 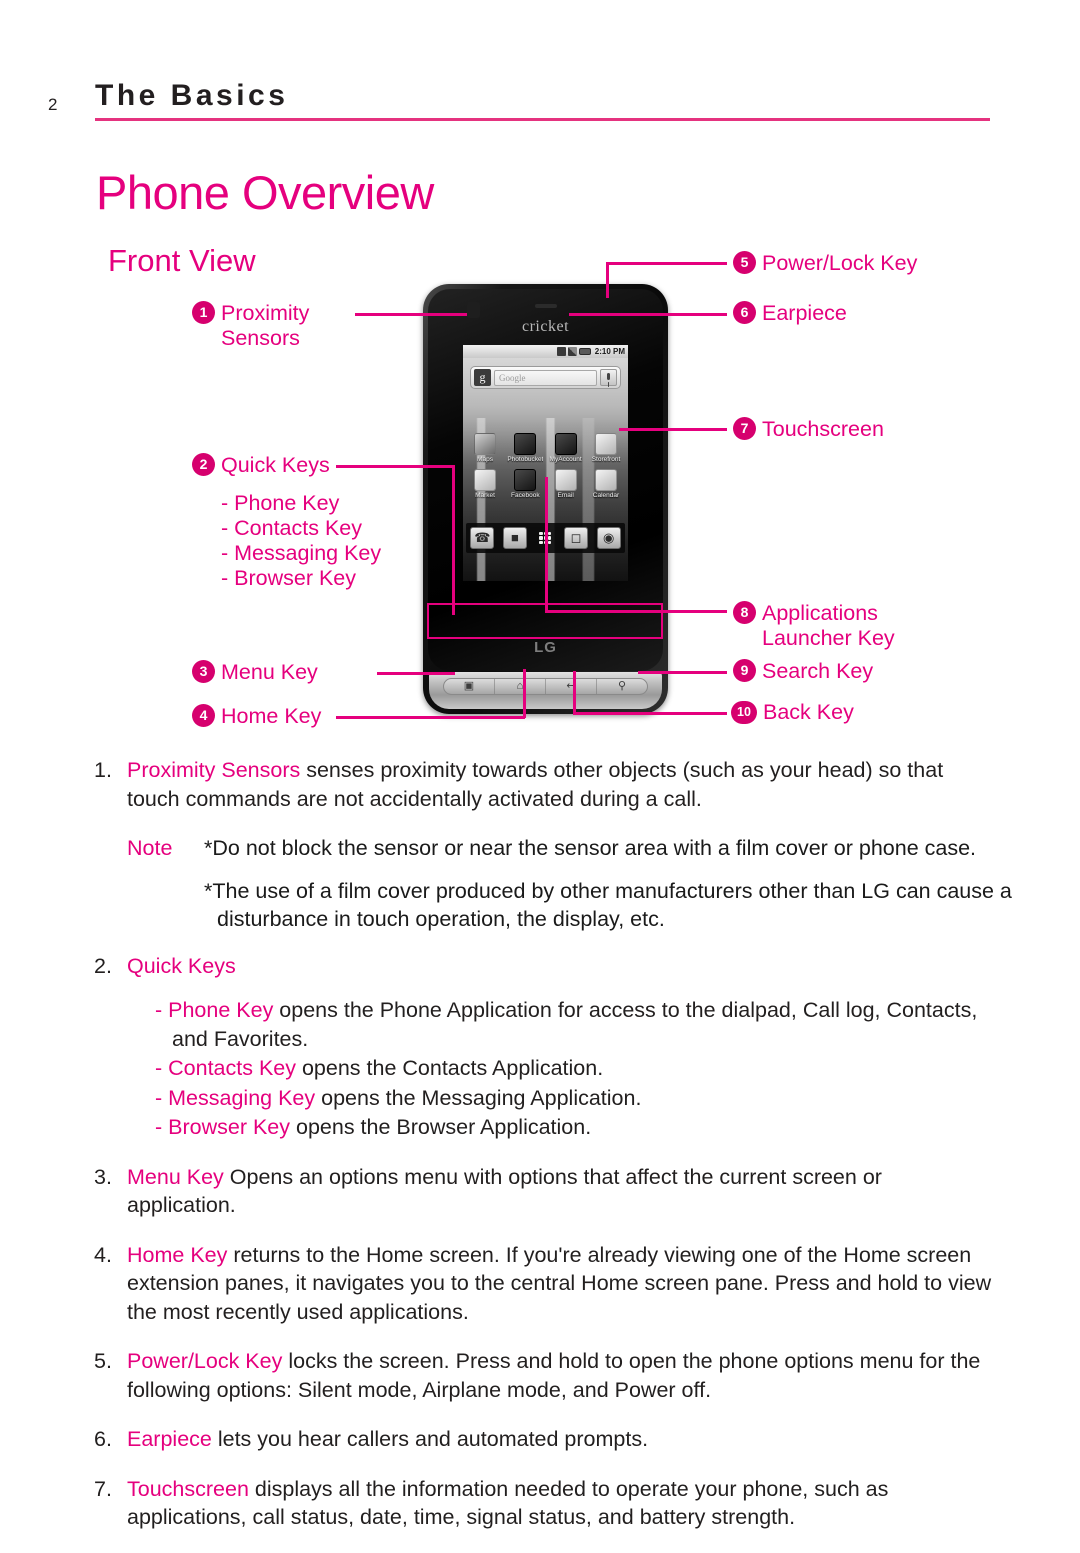 I want to click on sub-item-body: opens the Messaging Application., so click(x=478, y=1097).